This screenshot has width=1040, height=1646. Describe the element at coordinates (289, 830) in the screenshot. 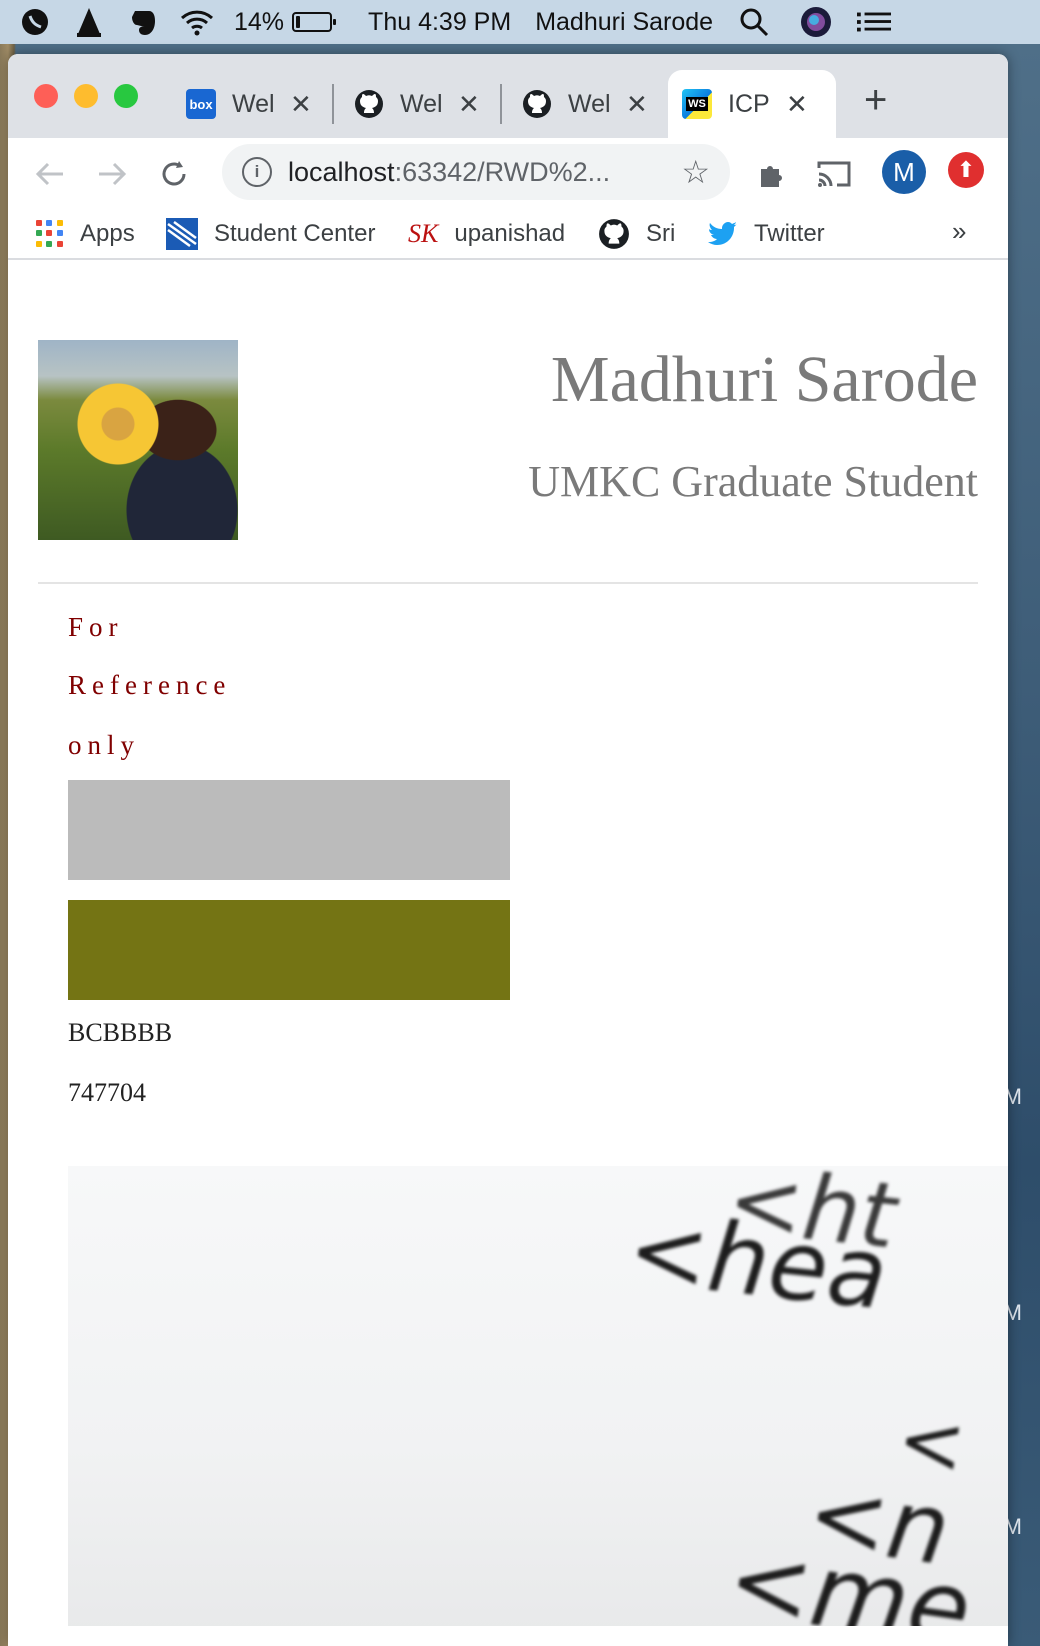

I see `color-swatch-gray` at that location.